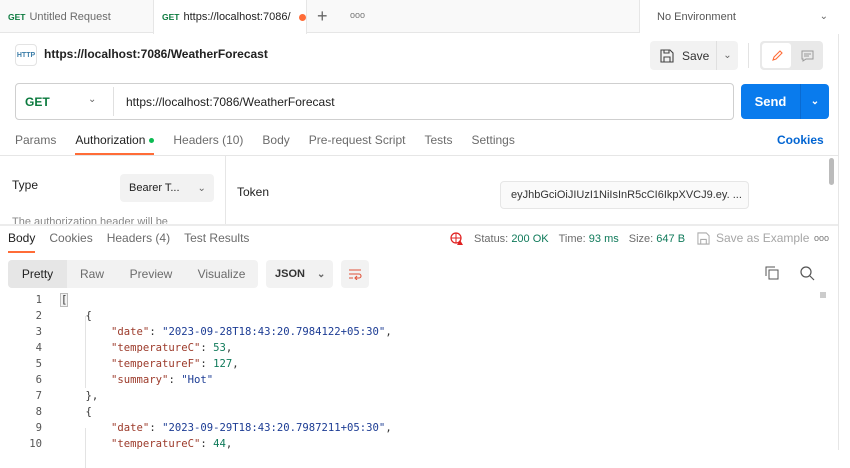 This screenshot has height=468, width=850. I want to click on format-select: JSON ⌄, so click(299, 274).